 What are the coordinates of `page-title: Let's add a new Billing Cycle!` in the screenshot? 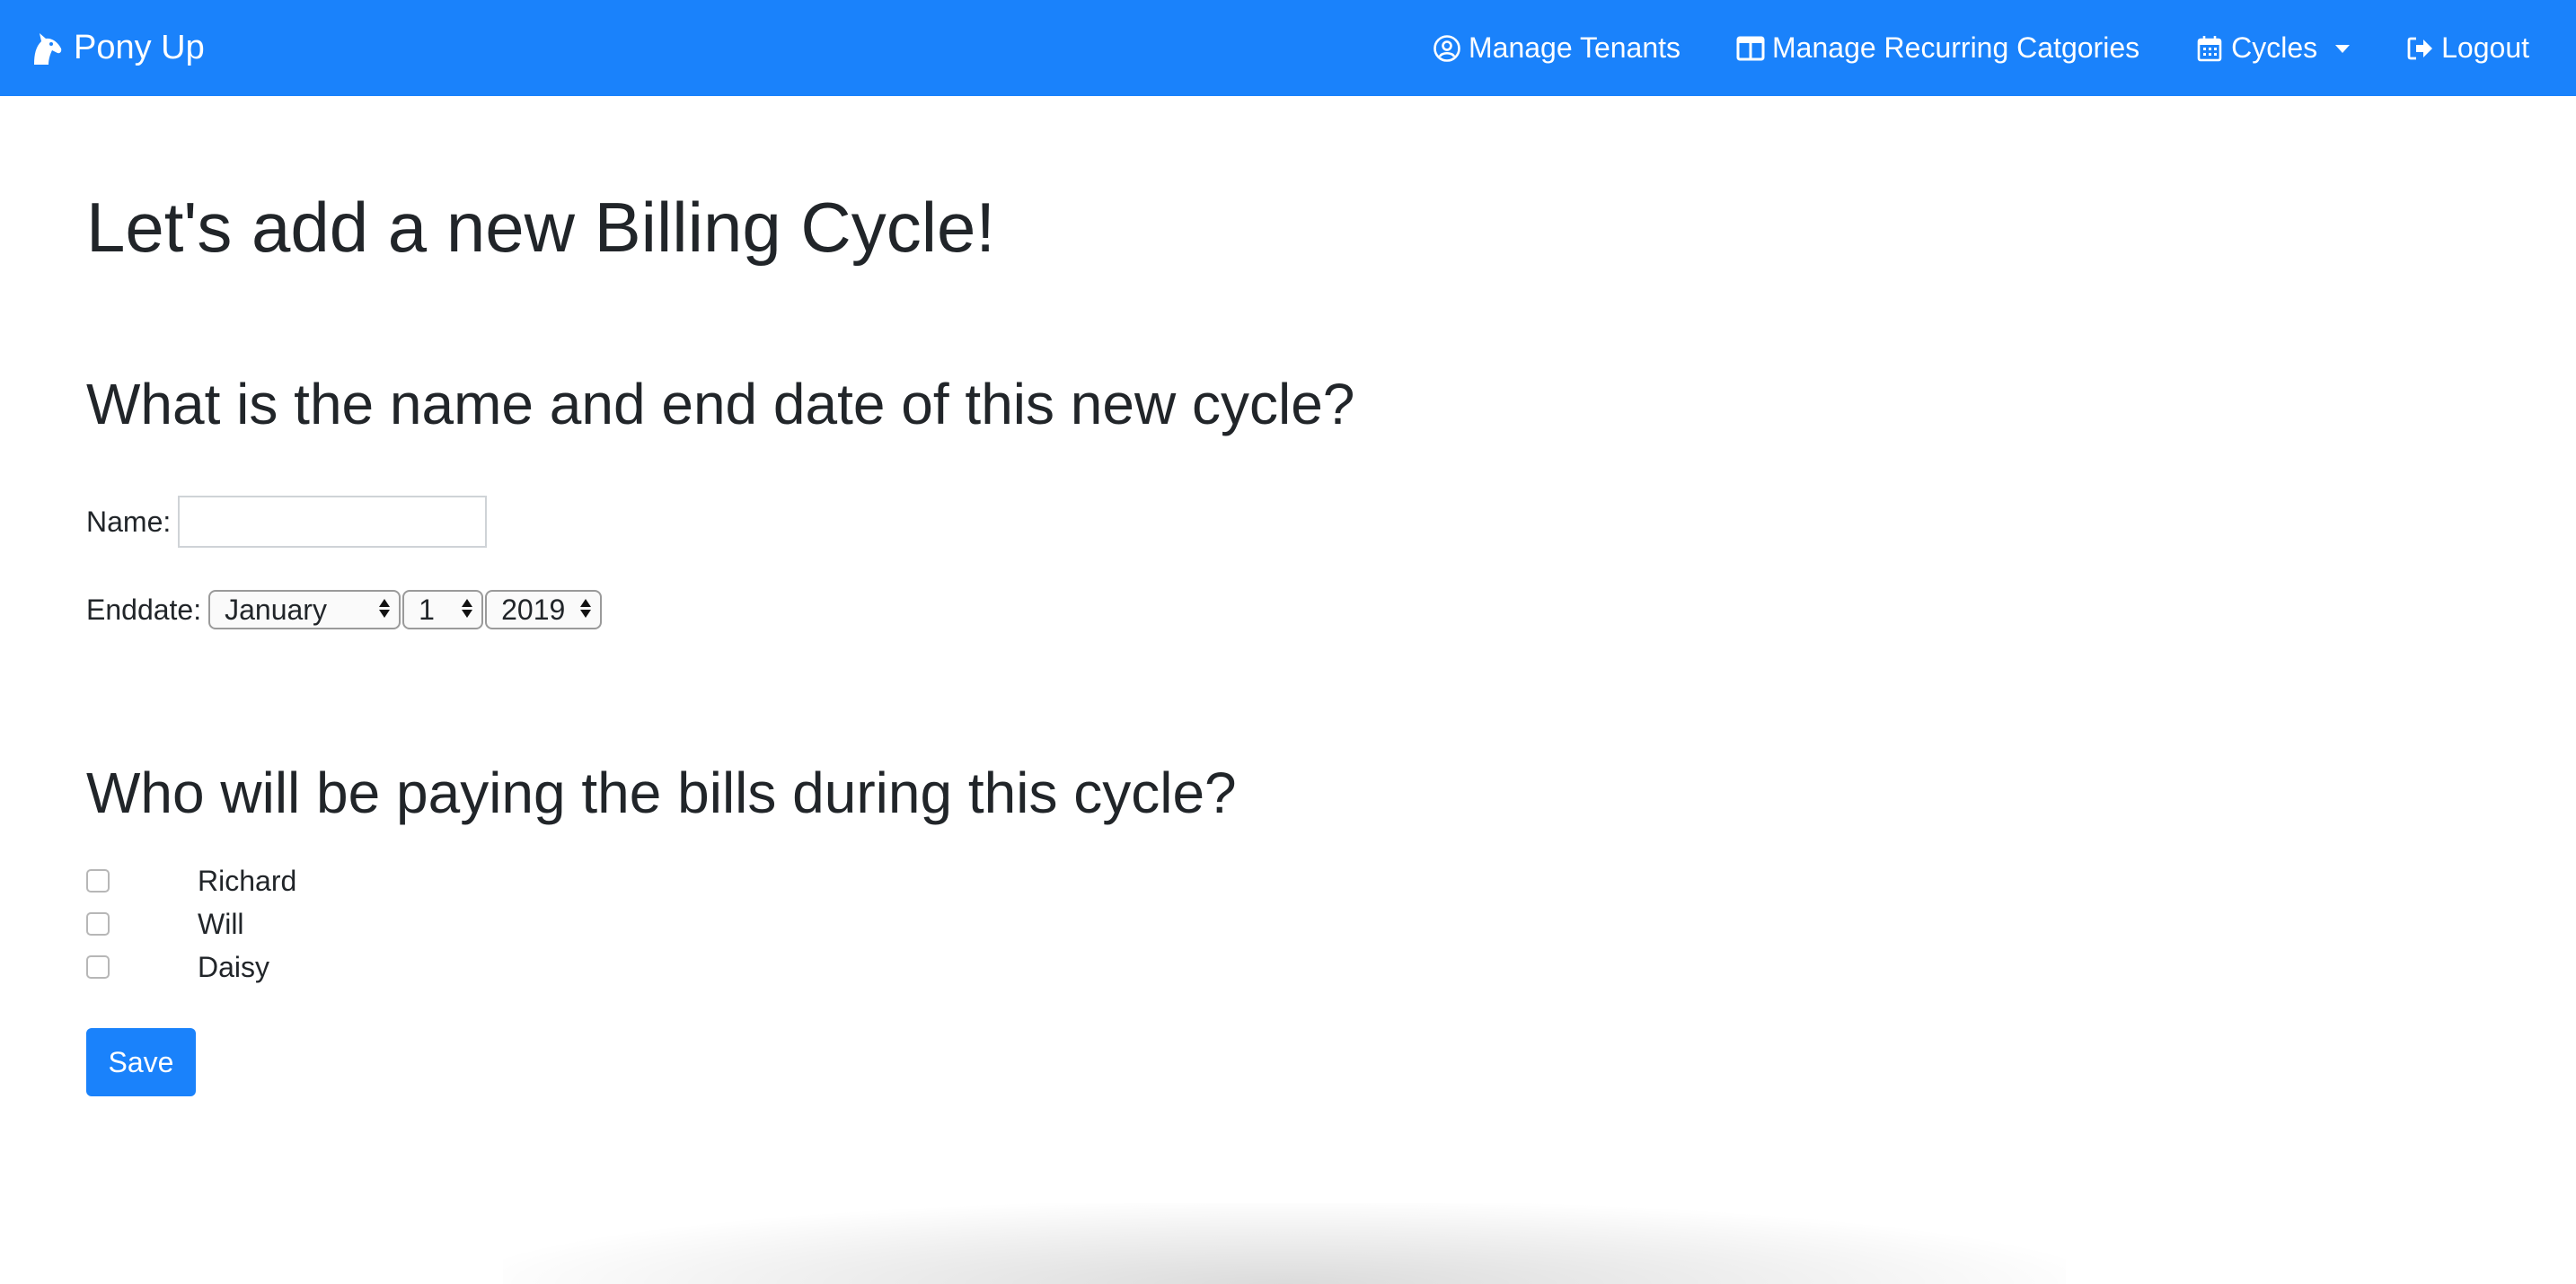 It's located at (541, 227).